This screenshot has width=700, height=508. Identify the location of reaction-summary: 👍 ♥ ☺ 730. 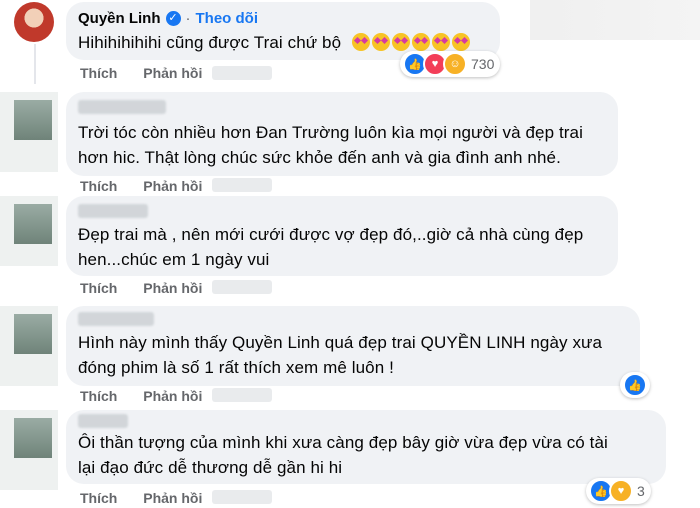
(450, 64).